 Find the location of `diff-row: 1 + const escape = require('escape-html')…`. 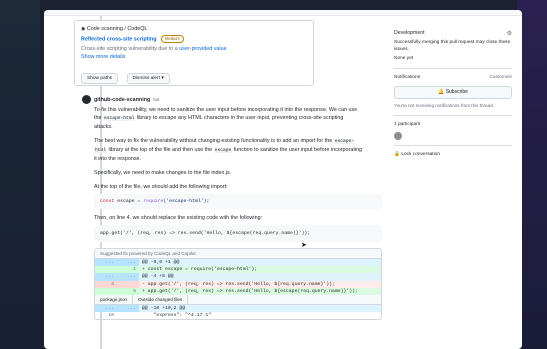

diff-row: 1 + const escape = require('escape-html')… is located at coordinates (238, 270).